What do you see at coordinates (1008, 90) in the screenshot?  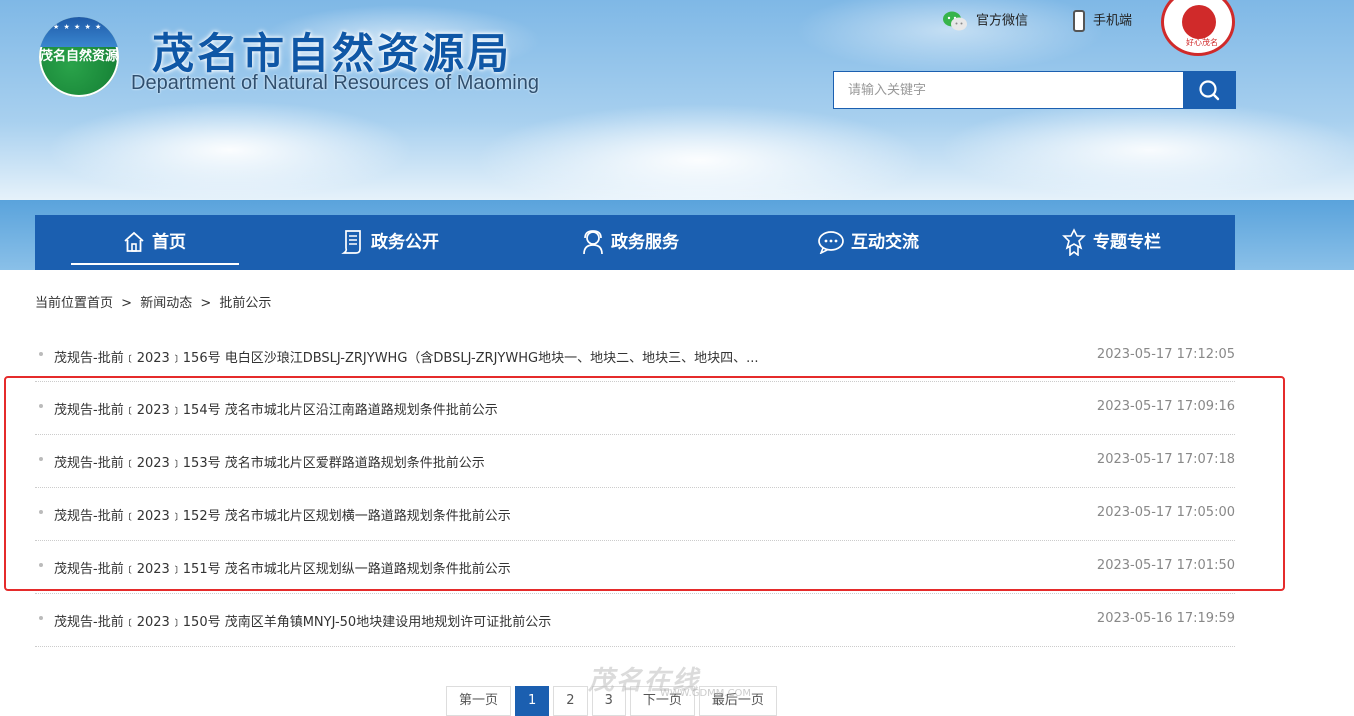 I see `search-input` at bounding box center [1008, 90].